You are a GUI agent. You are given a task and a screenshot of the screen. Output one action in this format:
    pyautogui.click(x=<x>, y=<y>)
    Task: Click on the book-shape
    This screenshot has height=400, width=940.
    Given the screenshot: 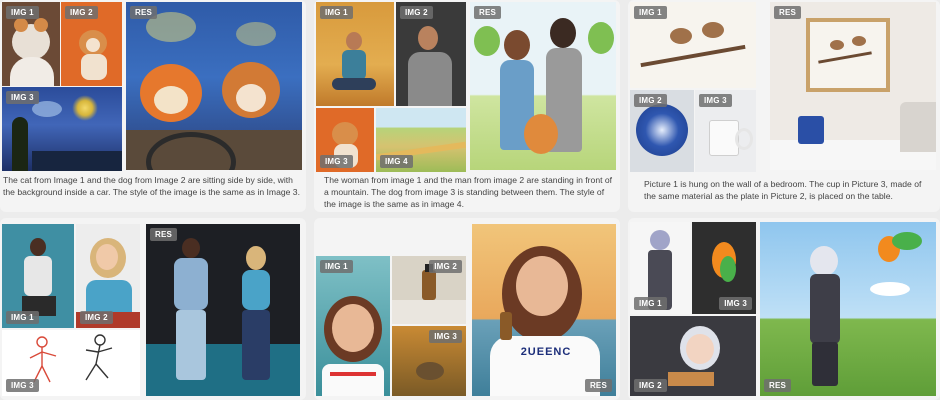 What is the action you would take?
    pyautogui.click(x=691, y=379)
    